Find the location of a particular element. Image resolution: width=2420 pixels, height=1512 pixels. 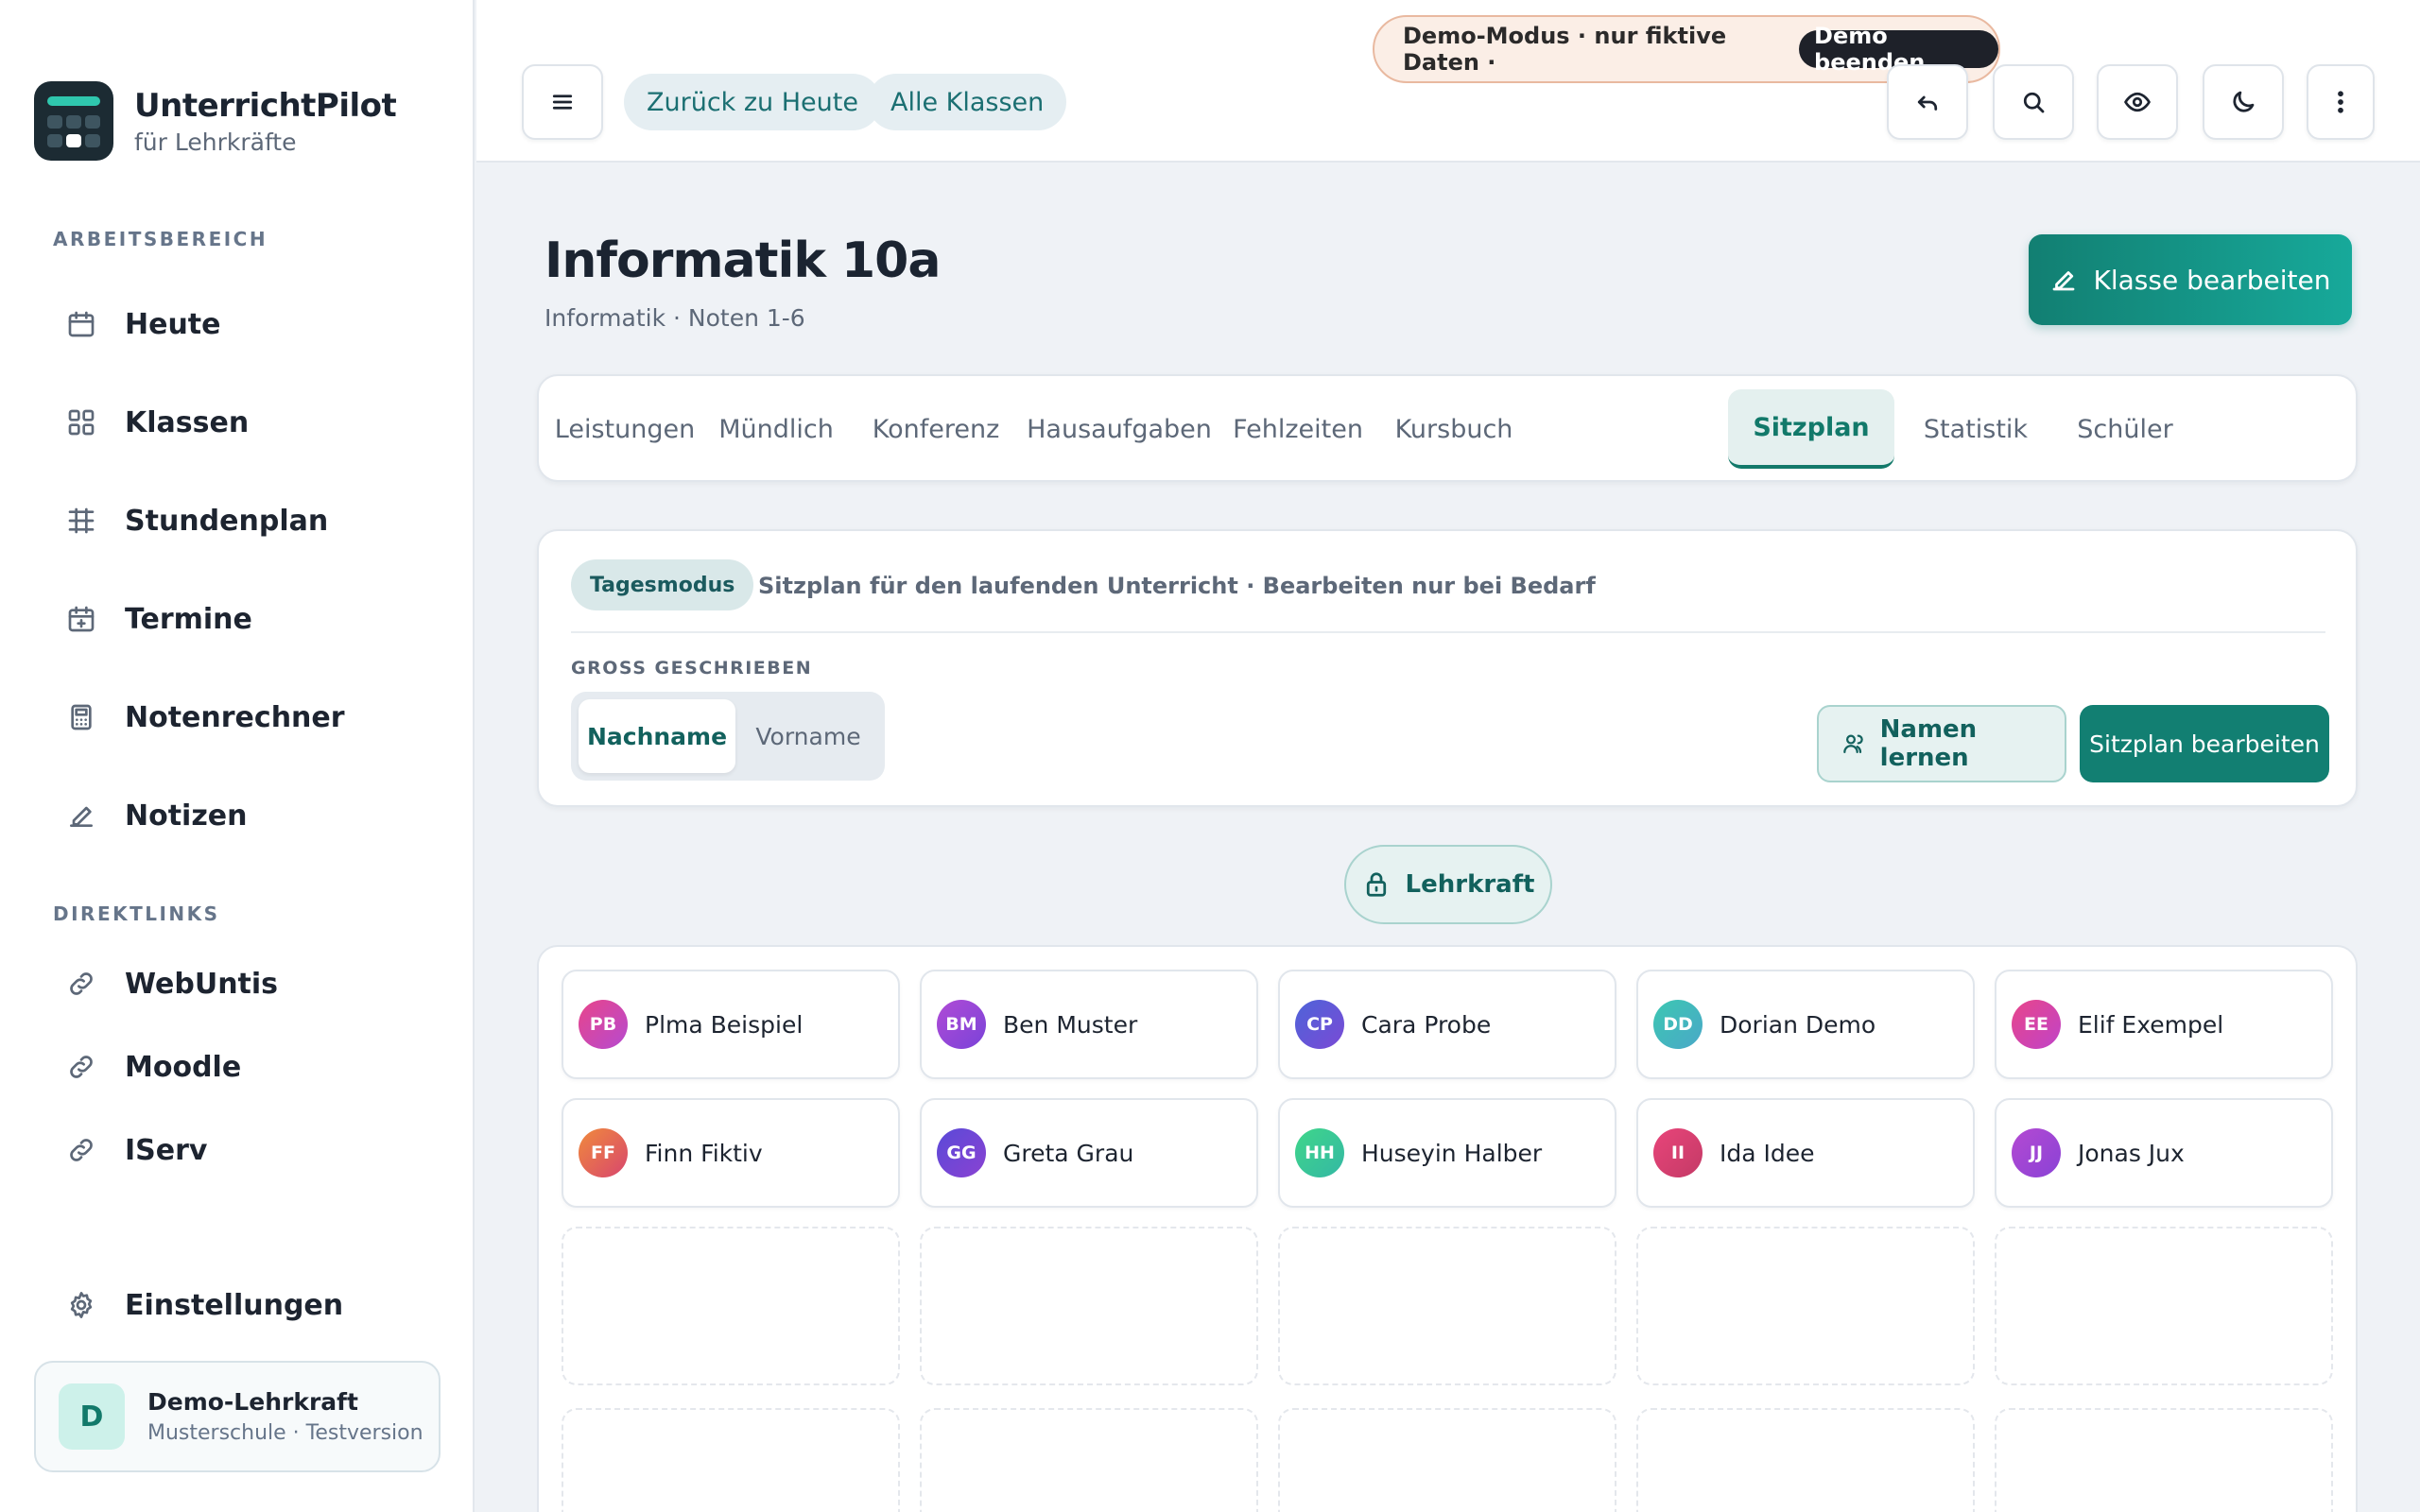

section-label-links: DIREKTLINKS is located at coordinates (137, 913).